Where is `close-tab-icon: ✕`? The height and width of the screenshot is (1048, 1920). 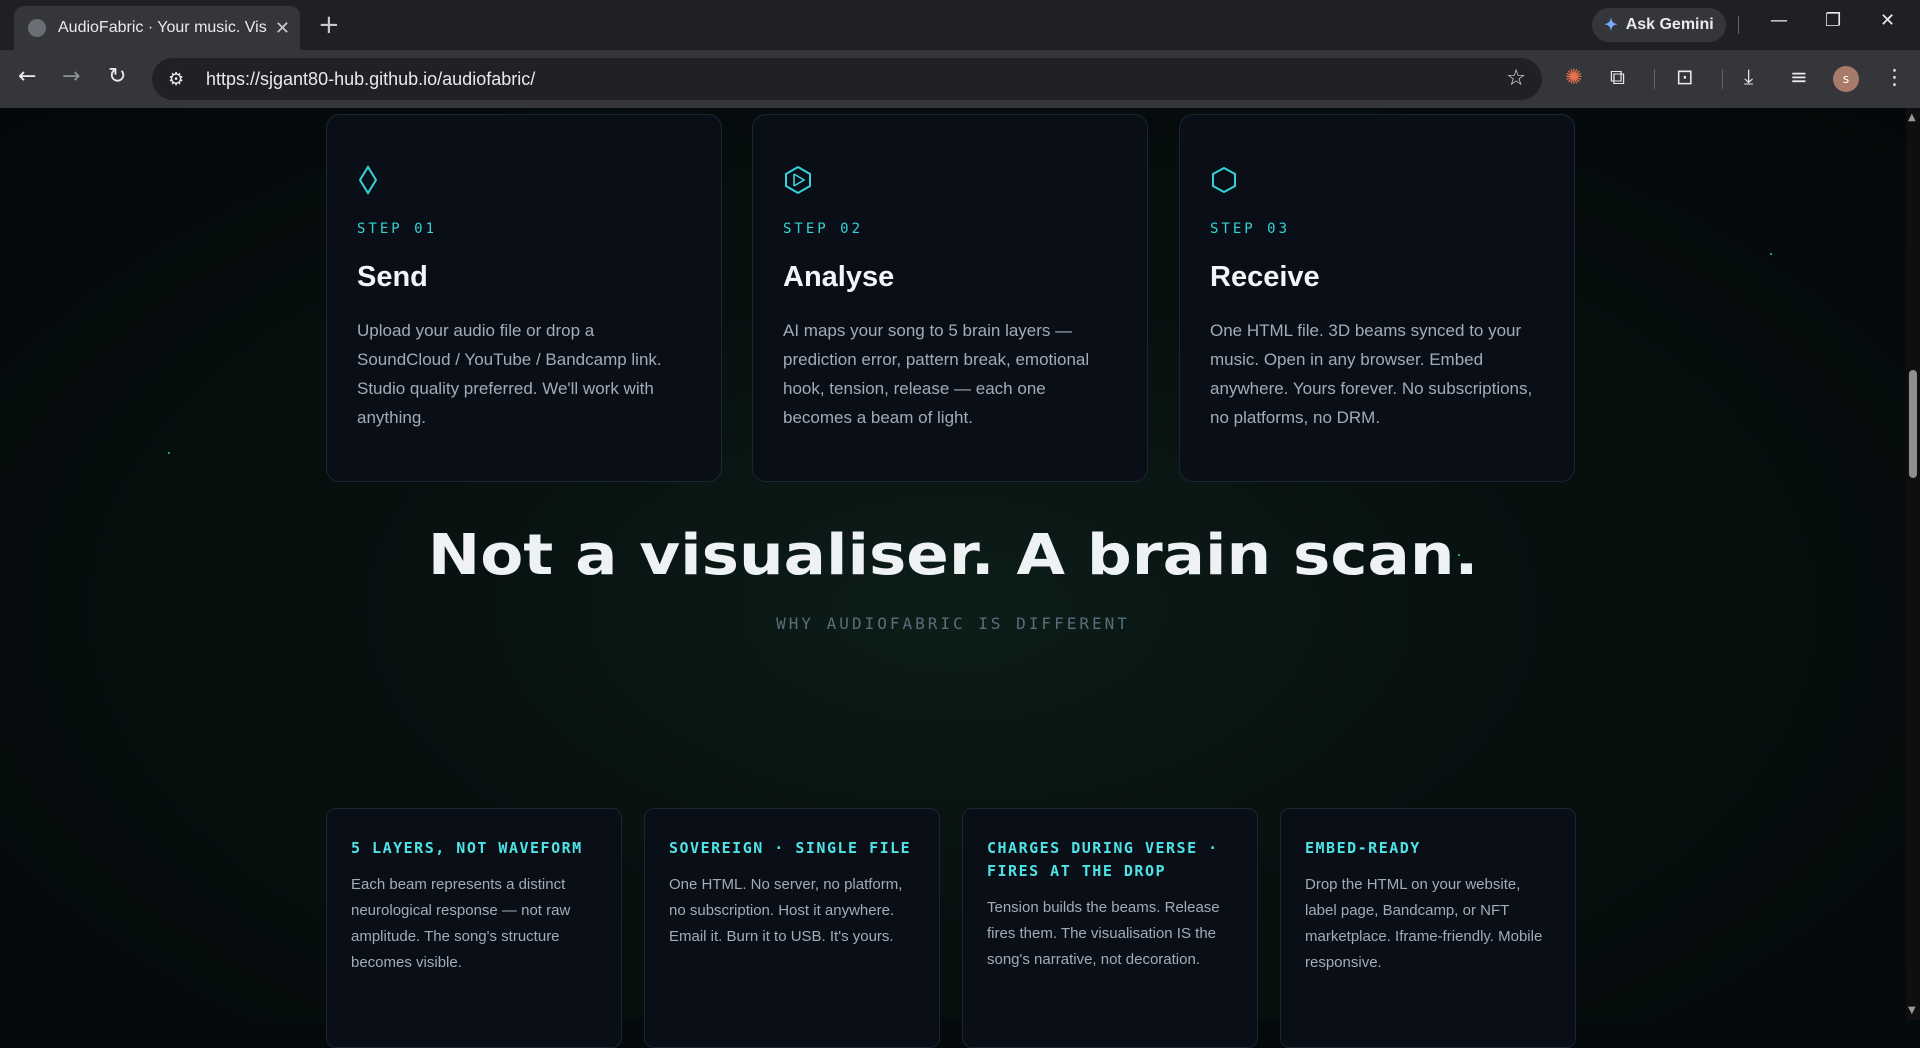 close-tab-icon: ✕ is located at coordinates (282, 28).